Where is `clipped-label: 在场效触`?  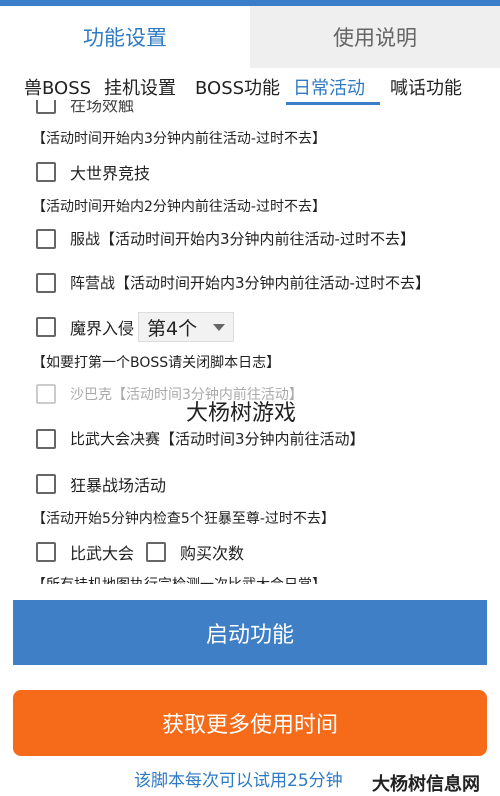
clipped-label: 在场效触 is located at coordinates (102, 107).